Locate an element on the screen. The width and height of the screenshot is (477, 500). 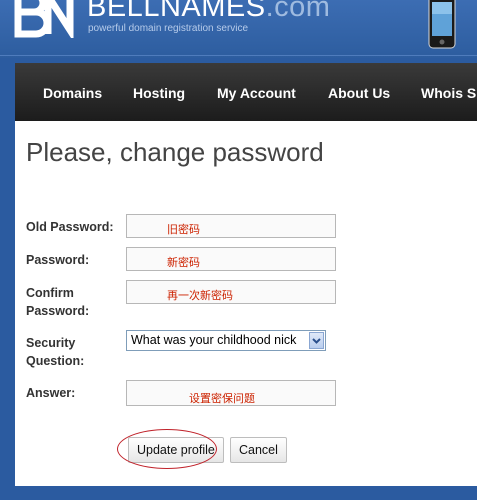
security-question-label: Security Question: is located at coordinates (55, 352).